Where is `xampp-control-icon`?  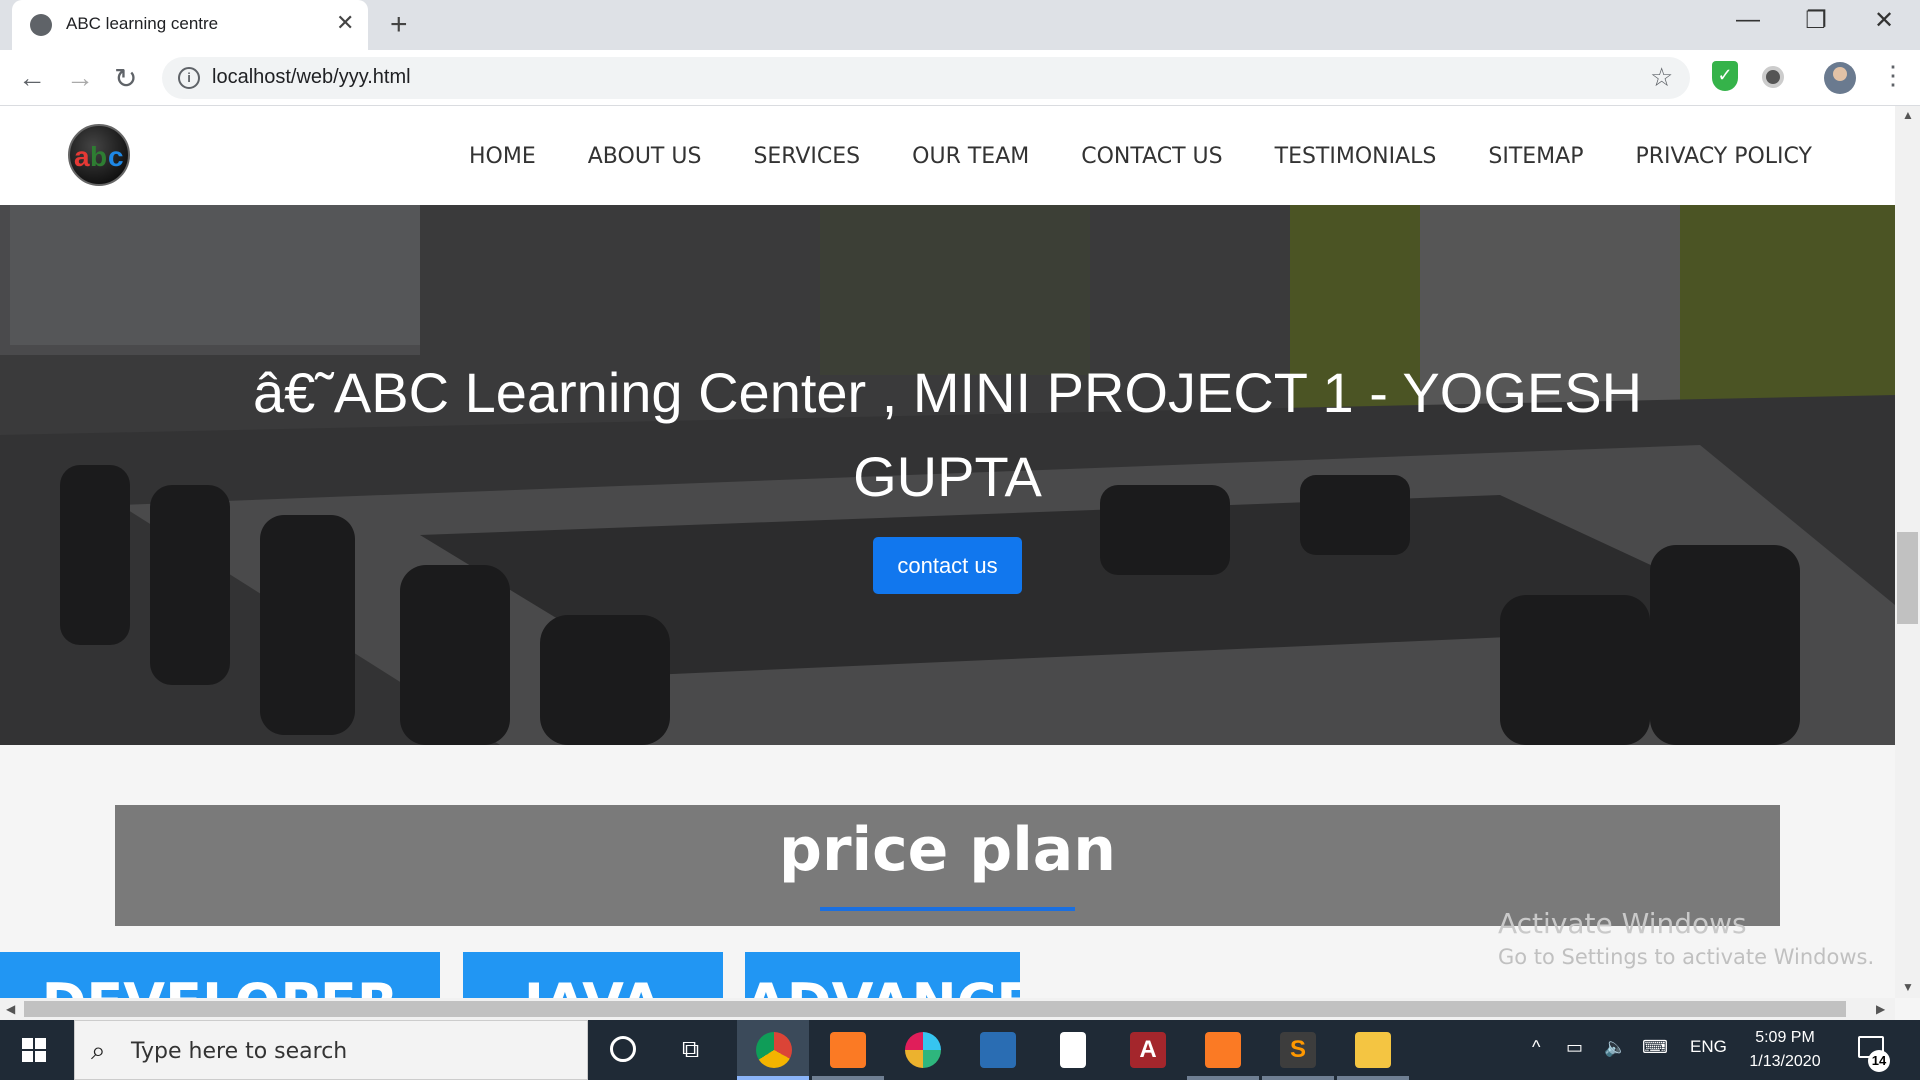 xampp-control-icon is located at coordinates (1223, 1050).